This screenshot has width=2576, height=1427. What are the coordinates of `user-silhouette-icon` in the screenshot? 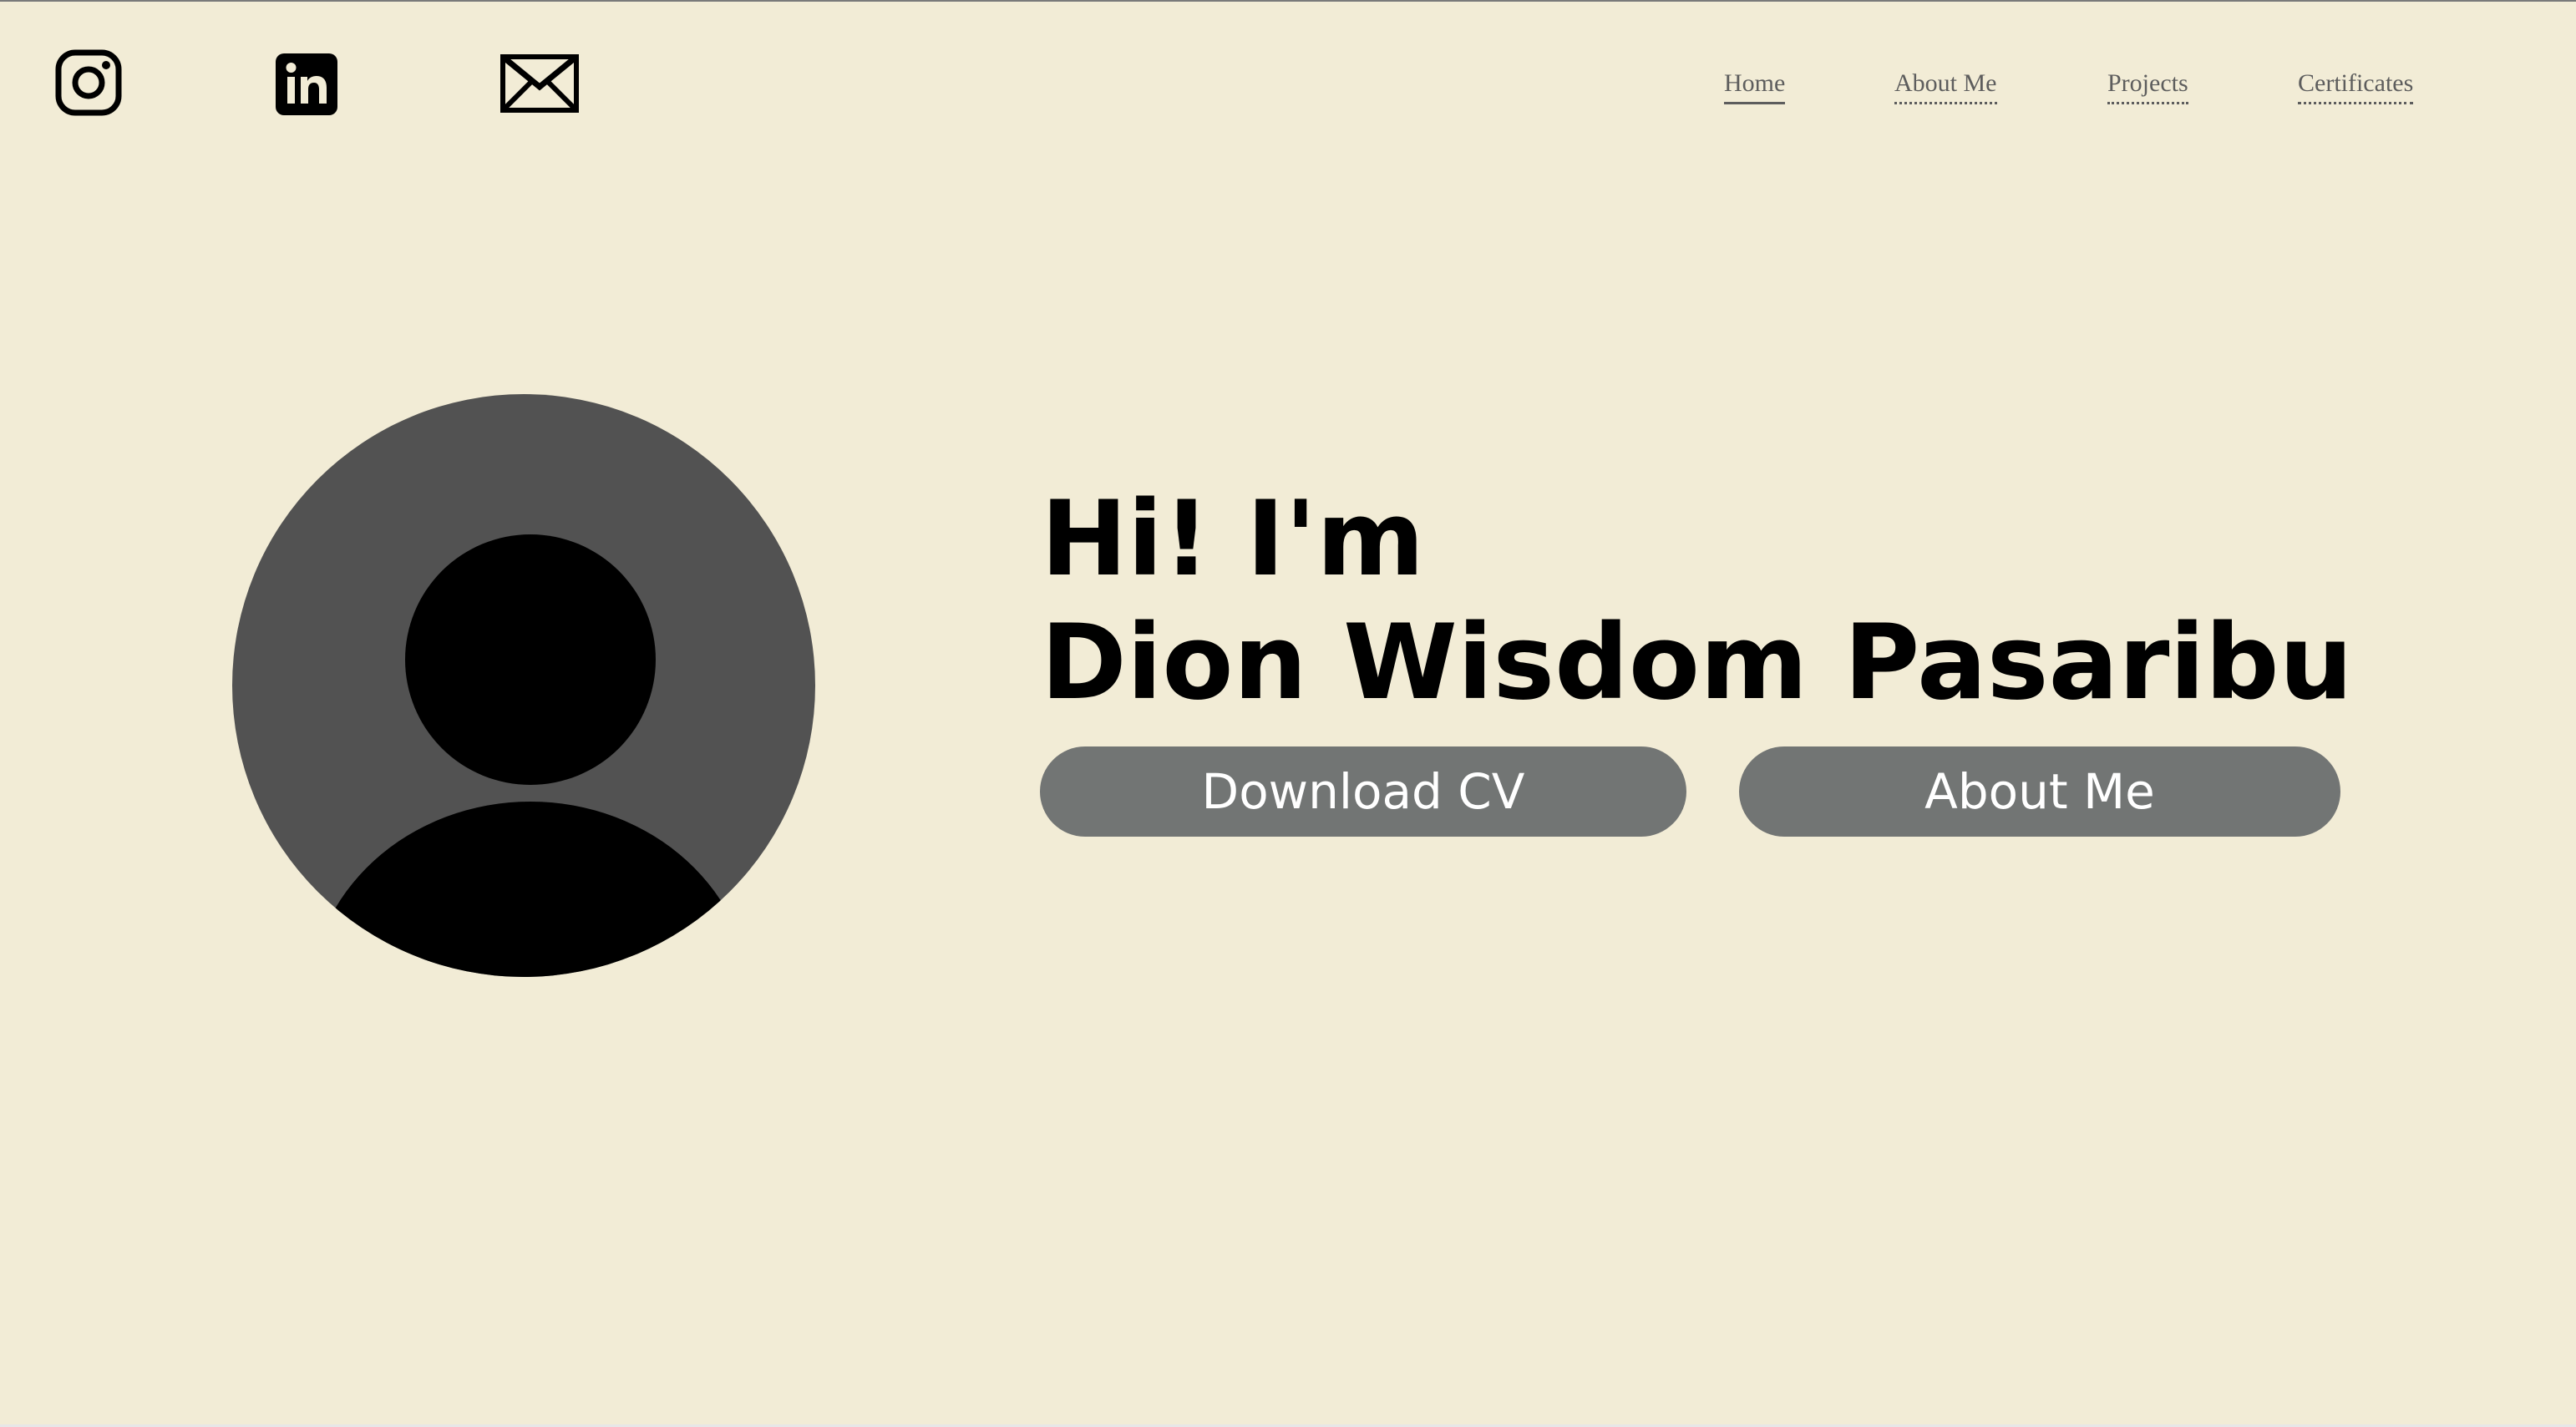 It's located at (523, 685).